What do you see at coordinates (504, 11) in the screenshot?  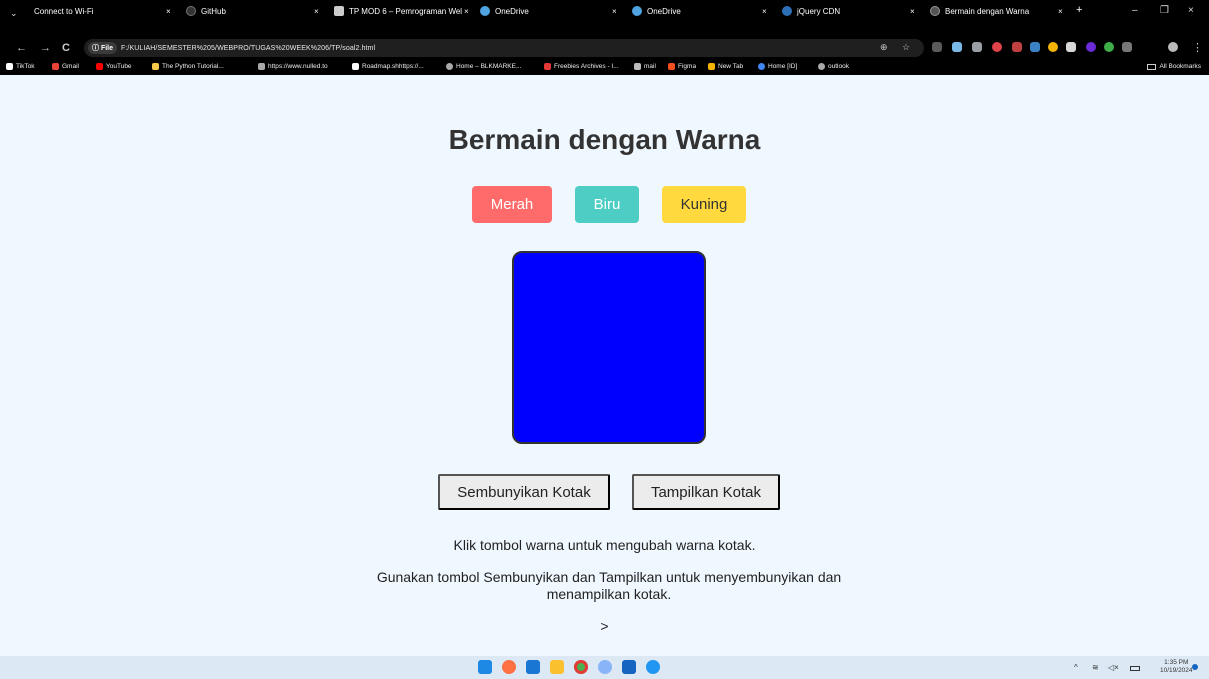 I see `tab-onedrive-1: OneDrive` at bounding box center [504, 11].